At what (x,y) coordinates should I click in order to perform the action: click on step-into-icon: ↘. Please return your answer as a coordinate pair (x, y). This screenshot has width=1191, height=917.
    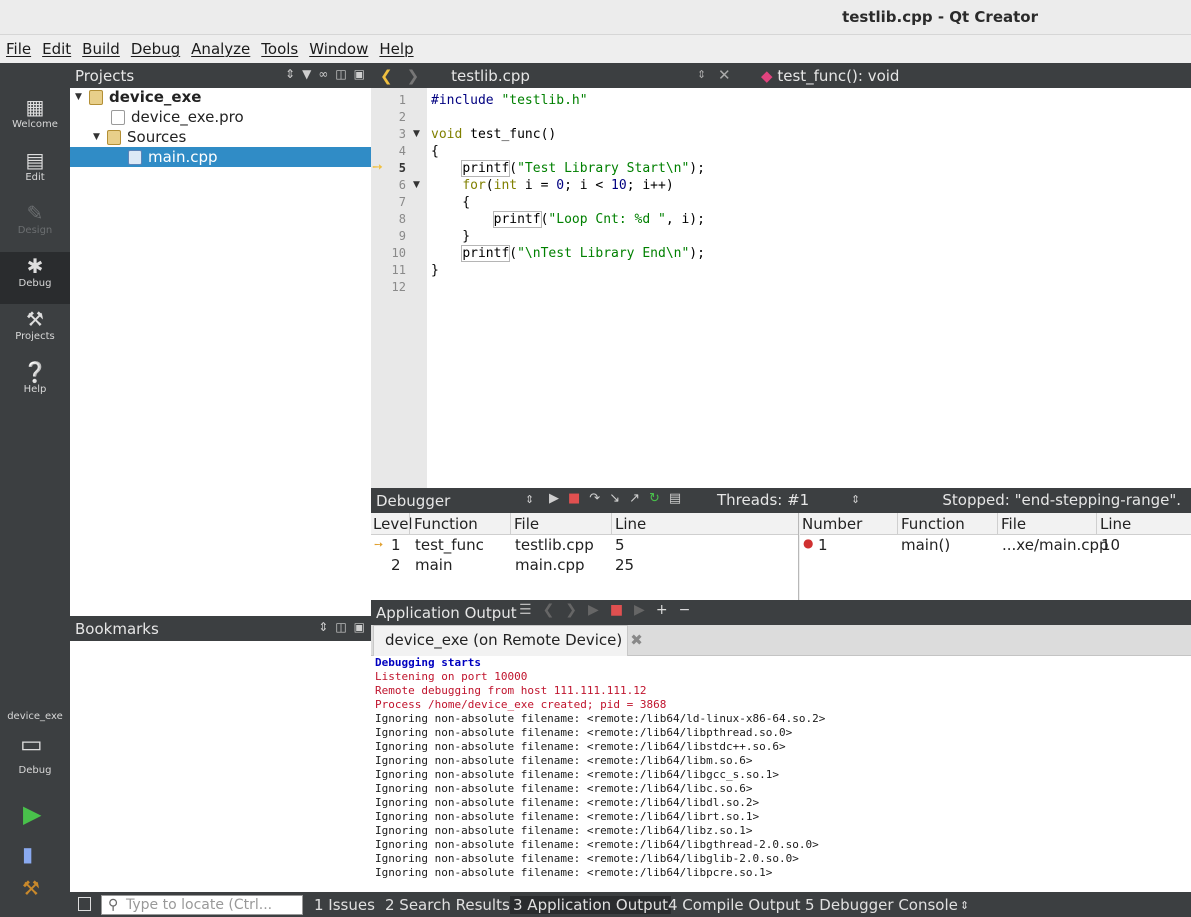
    Looking at the image, I should click on (614, 498).